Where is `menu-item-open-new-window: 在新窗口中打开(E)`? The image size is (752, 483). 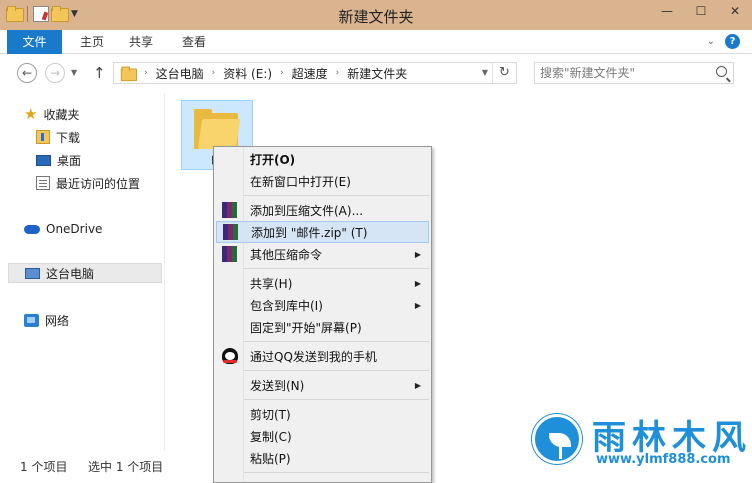 menu-item-open-new-window: 在新窗口中打开(E) is located at coordinates (322, 181).